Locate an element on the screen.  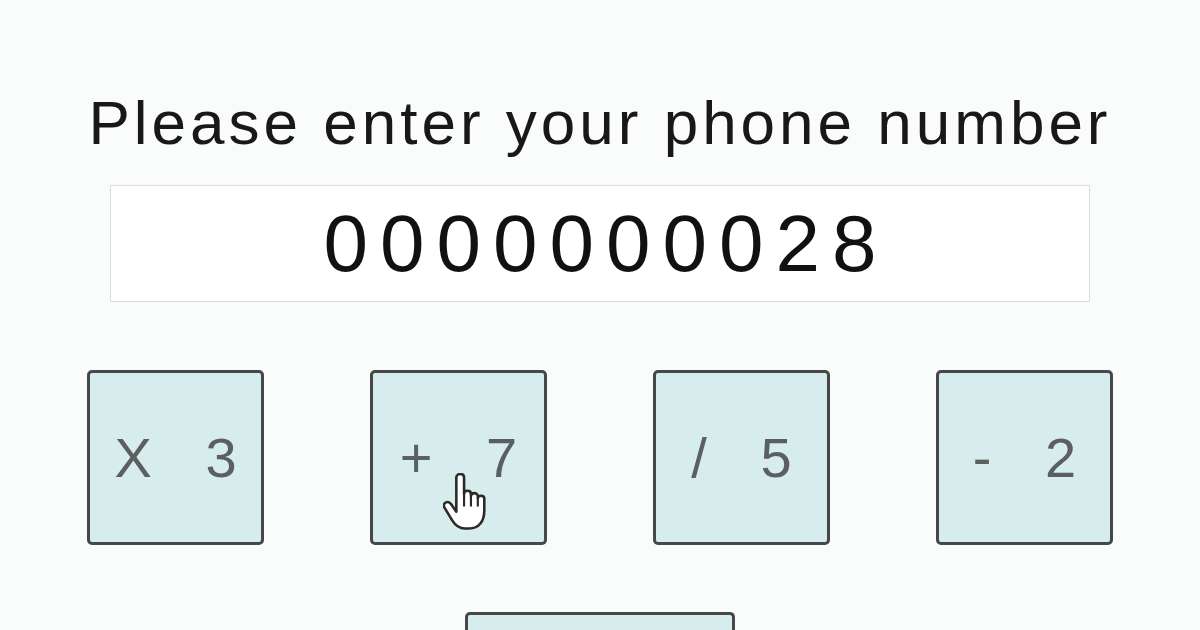
operation-key: - 2 is located at coordinates (1024, 457).